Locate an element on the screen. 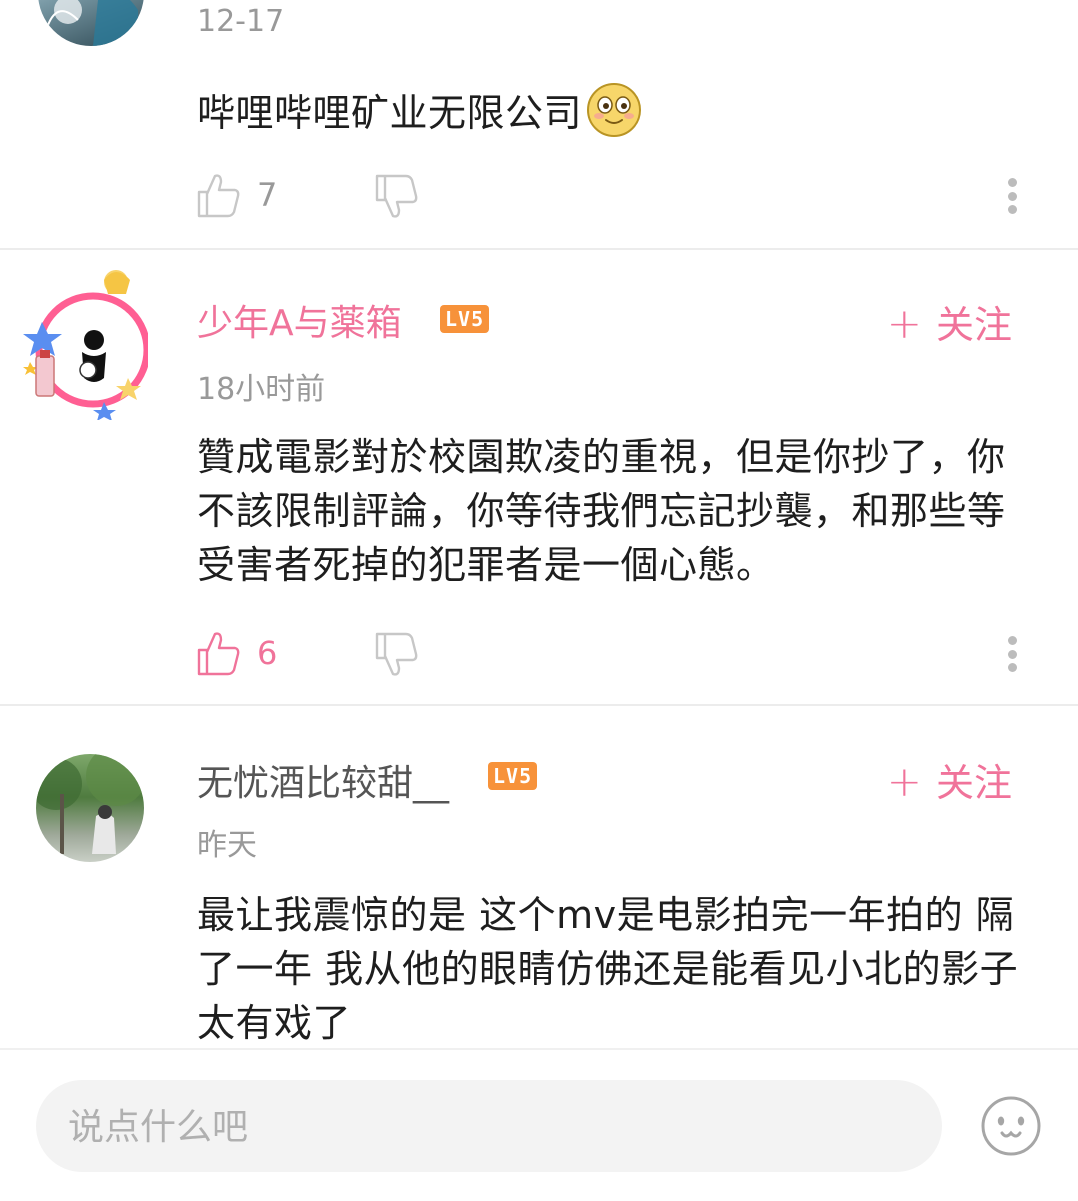 This screenshot has height=1201, width=1078. comment-input-container is located at coordinates (489, 1127).